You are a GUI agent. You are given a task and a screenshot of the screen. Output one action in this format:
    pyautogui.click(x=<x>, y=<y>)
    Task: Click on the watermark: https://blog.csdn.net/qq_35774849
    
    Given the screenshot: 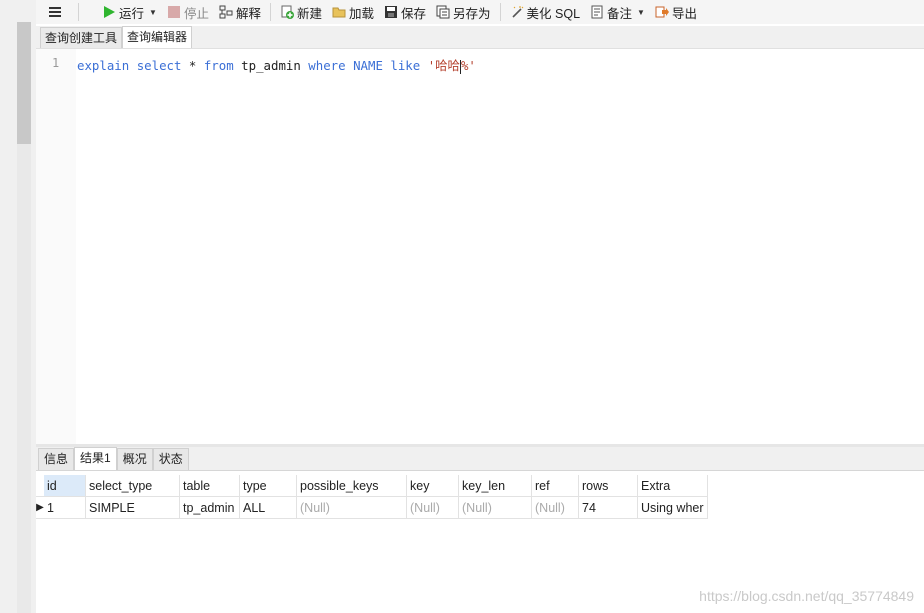 What is the action you would take?
    pyautogui.click(x=806, y=596)
    